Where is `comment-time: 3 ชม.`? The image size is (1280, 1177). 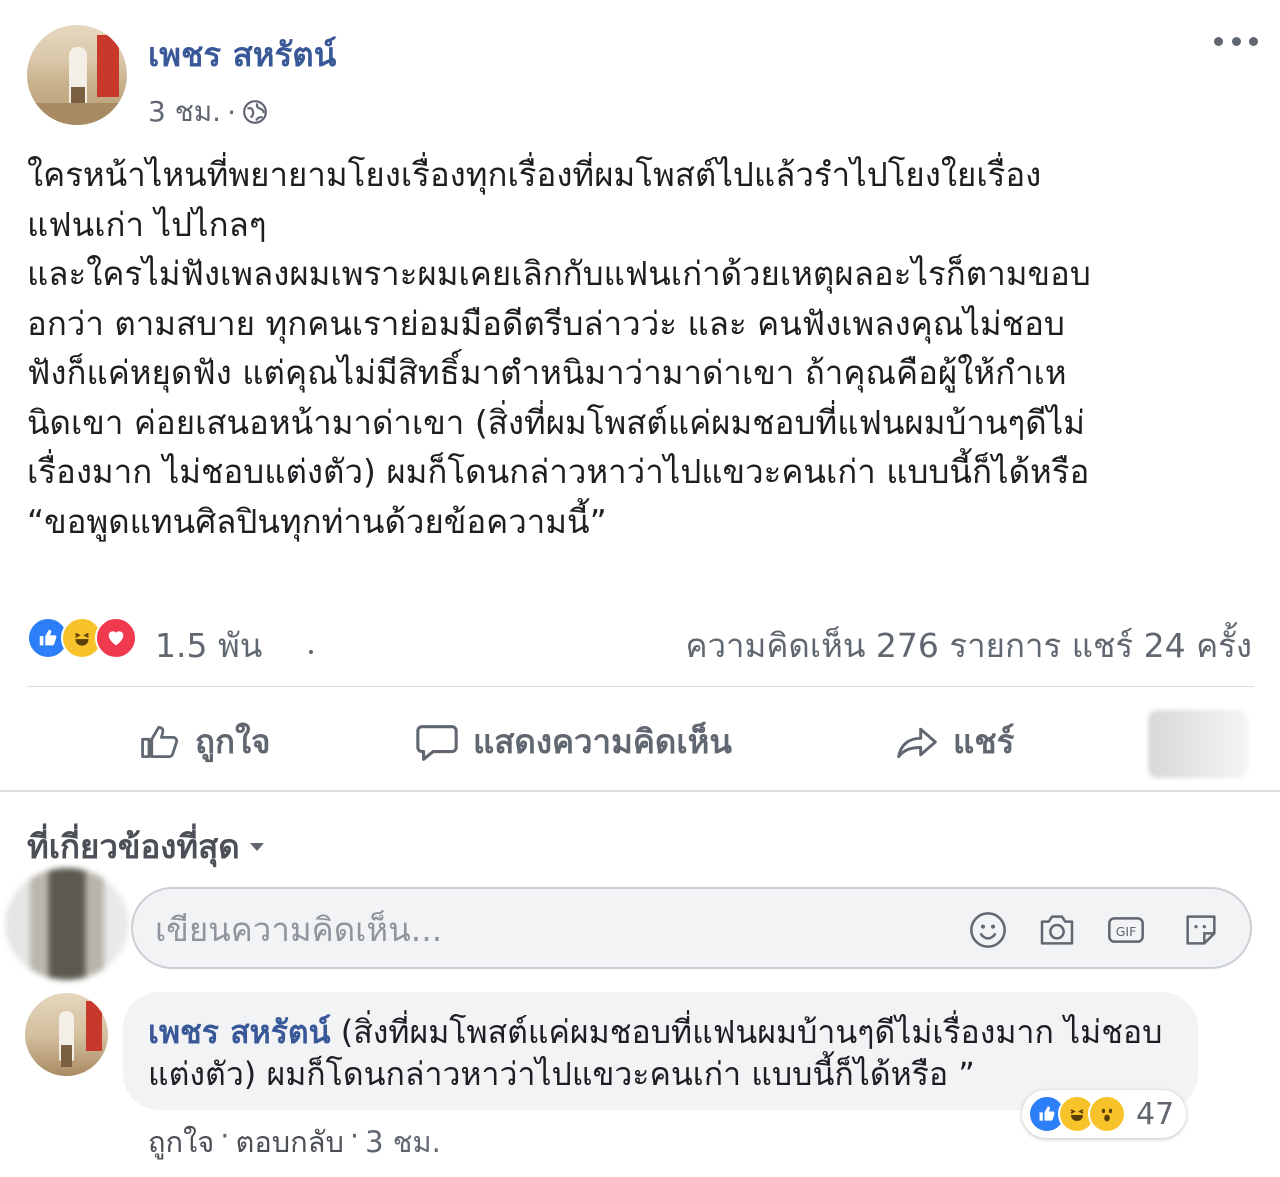
comment-time: 3 ชม. is located at coordinates (403, 1142).